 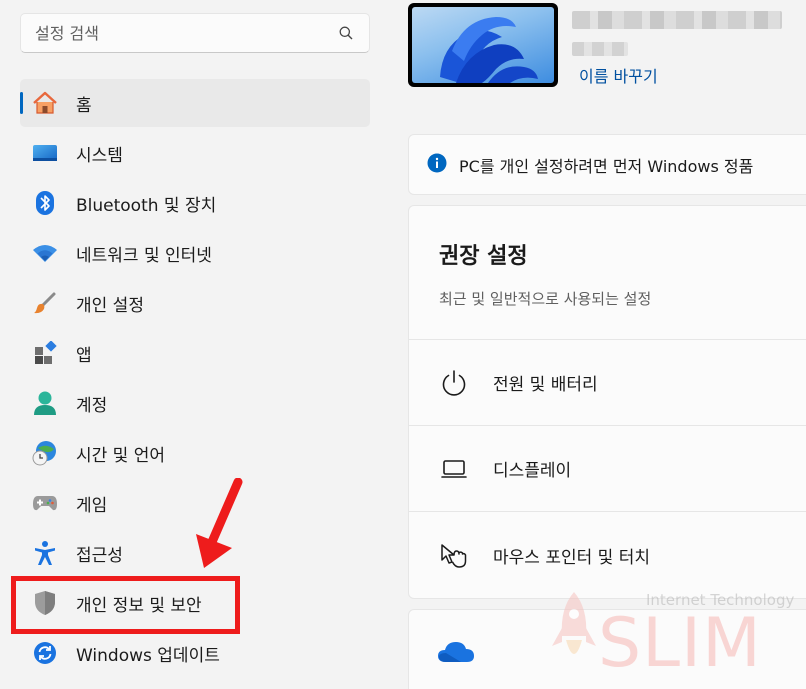 What do you see at coordinates (99, 155) in the screenshot?
I see `sidebar-item-label: 시스템` at bounding box center [99, 155].